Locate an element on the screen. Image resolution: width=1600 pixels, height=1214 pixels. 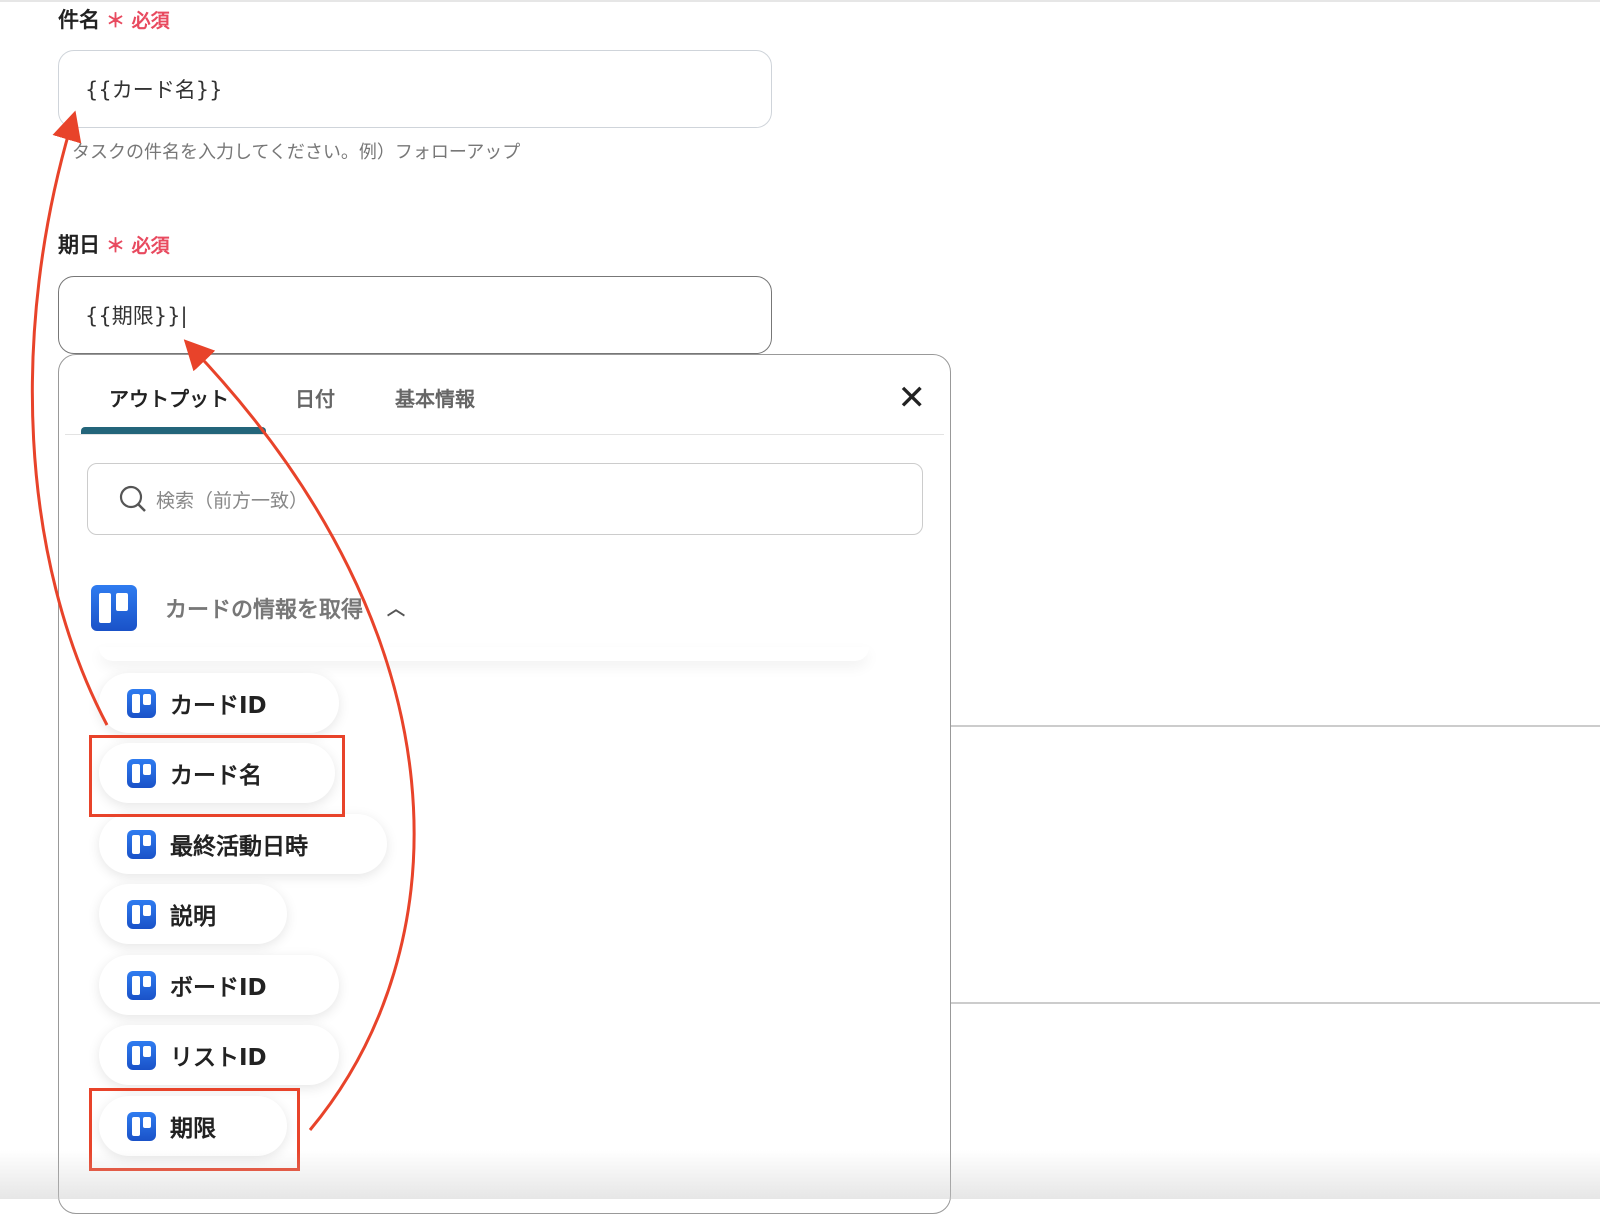
output-item-list-id: リストID is located at coordinates (219, 1055).